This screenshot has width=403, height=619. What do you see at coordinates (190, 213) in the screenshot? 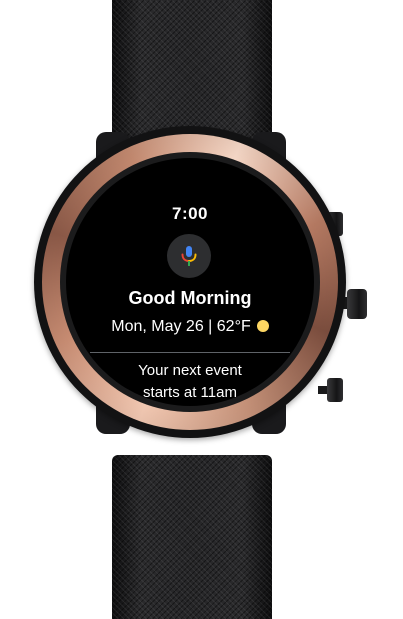
I see `clock-time: 7:00` at bounding box center [190, 213].